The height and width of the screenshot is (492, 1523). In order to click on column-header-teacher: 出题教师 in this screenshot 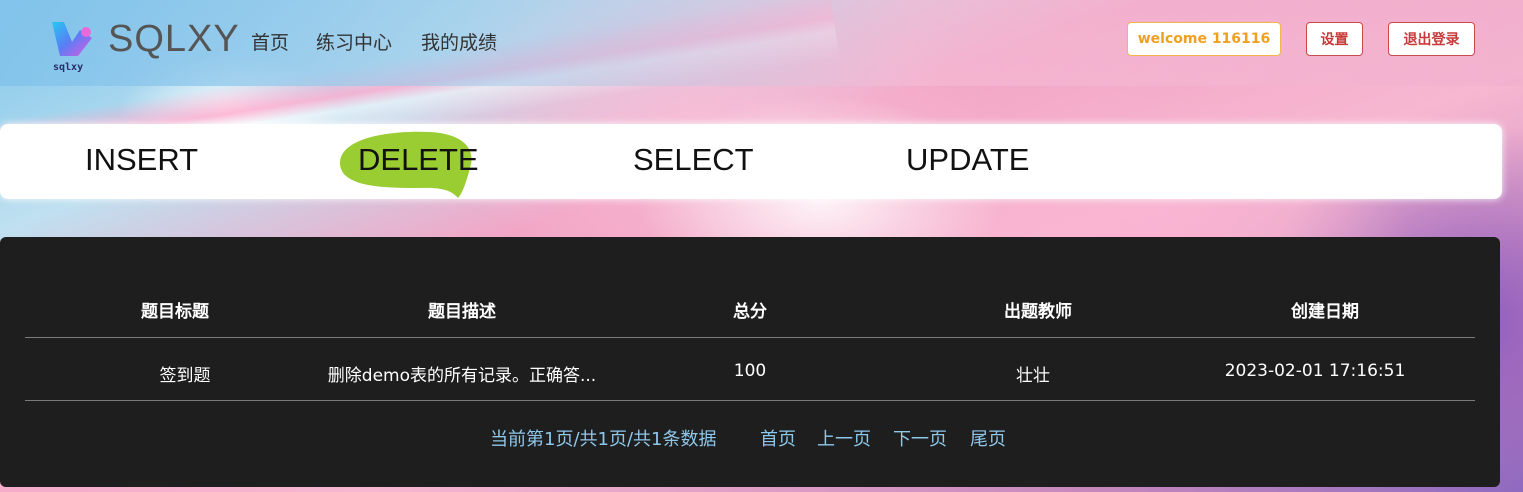, I will do `click(1038, 312)`.